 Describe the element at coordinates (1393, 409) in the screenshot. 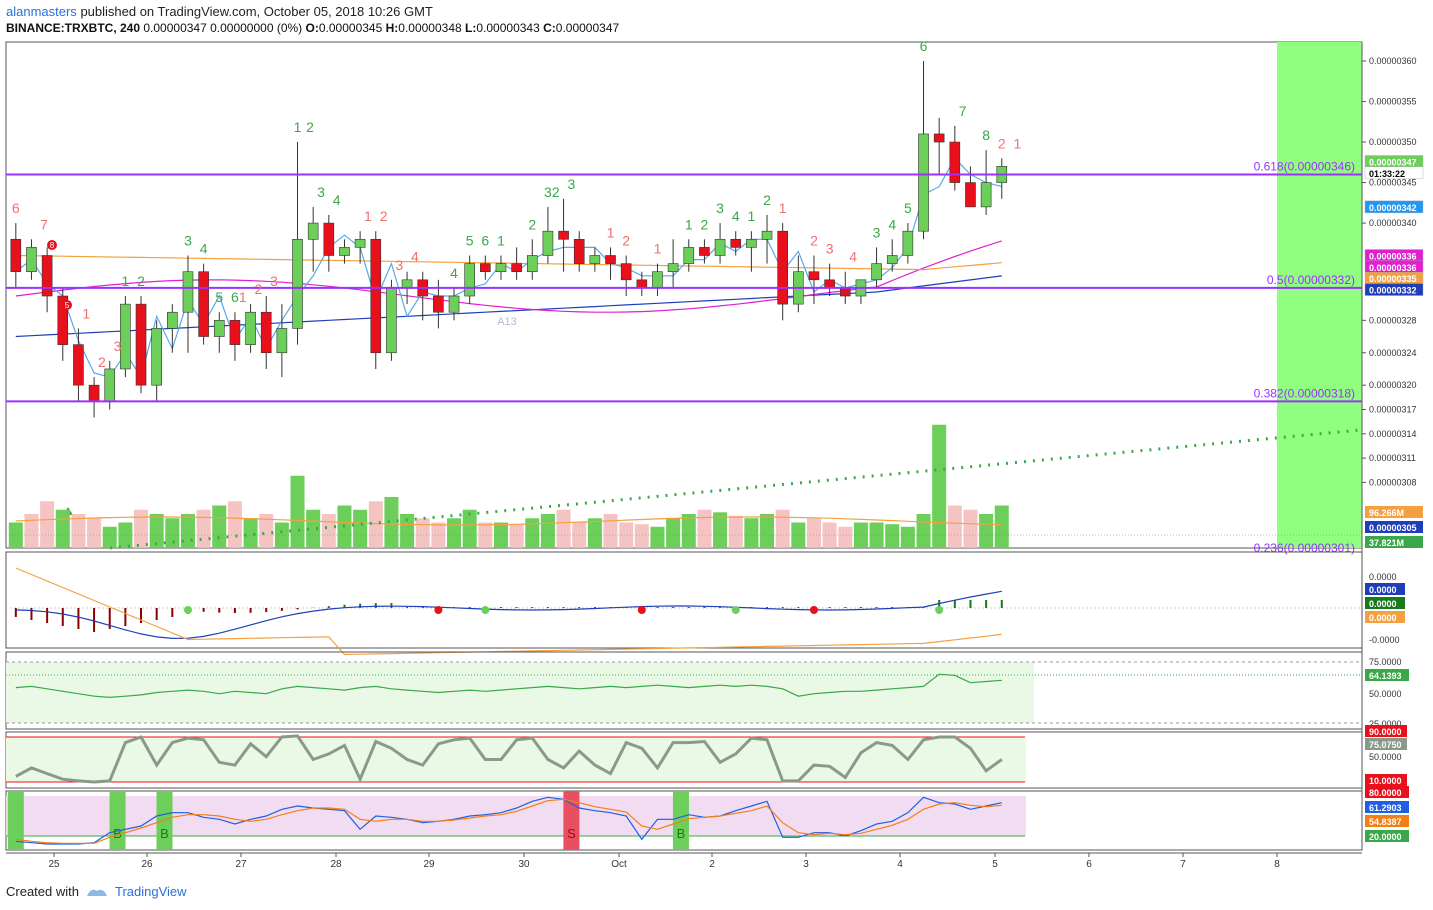

I see `price-tick-label: 0.00000317` at that location.